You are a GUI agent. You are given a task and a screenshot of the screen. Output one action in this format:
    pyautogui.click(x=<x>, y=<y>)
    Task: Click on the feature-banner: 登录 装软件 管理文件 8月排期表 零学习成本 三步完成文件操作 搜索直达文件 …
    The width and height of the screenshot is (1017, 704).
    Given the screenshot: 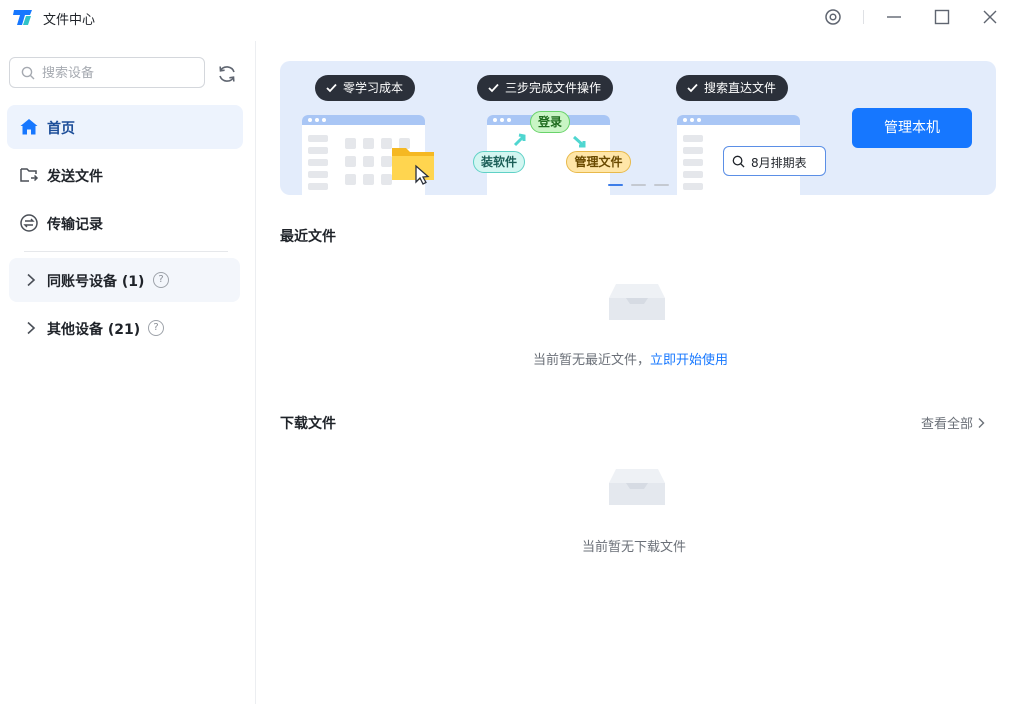 What is the action you would take?
    pyautogui.click(x=638, y=128)
    